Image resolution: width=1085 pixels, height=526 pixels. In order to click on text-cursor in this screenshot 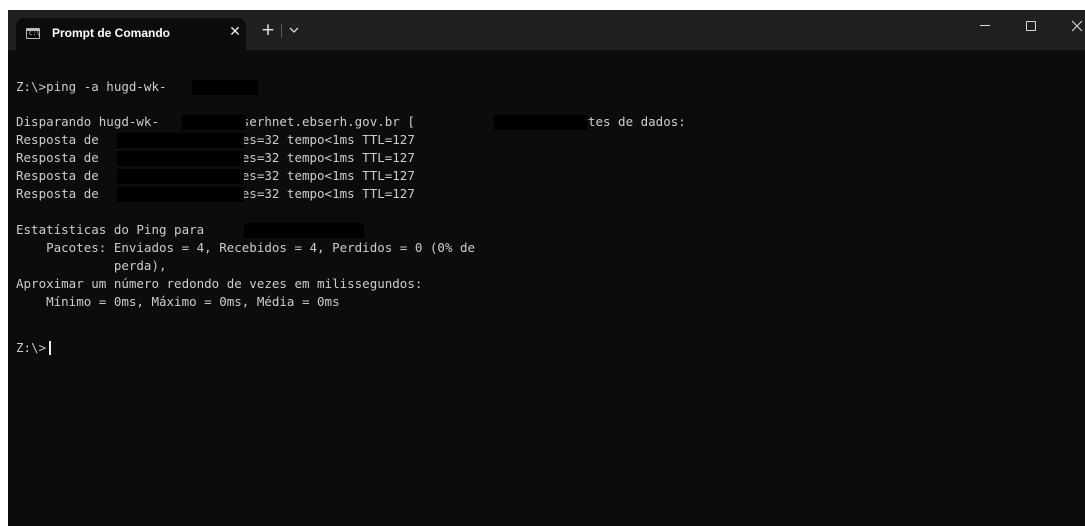, I will do `click(50, 348)`.